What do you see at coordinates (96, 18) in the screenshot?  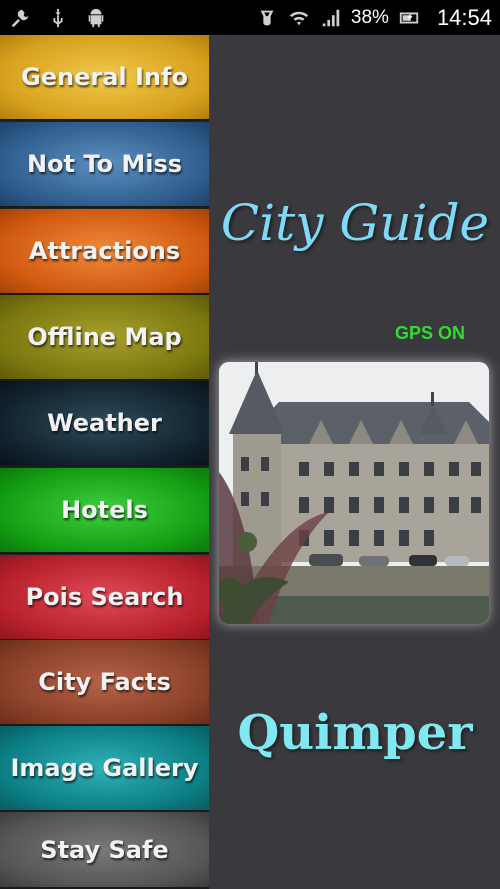 I see `android-icon` at bounding box center [96, 18].